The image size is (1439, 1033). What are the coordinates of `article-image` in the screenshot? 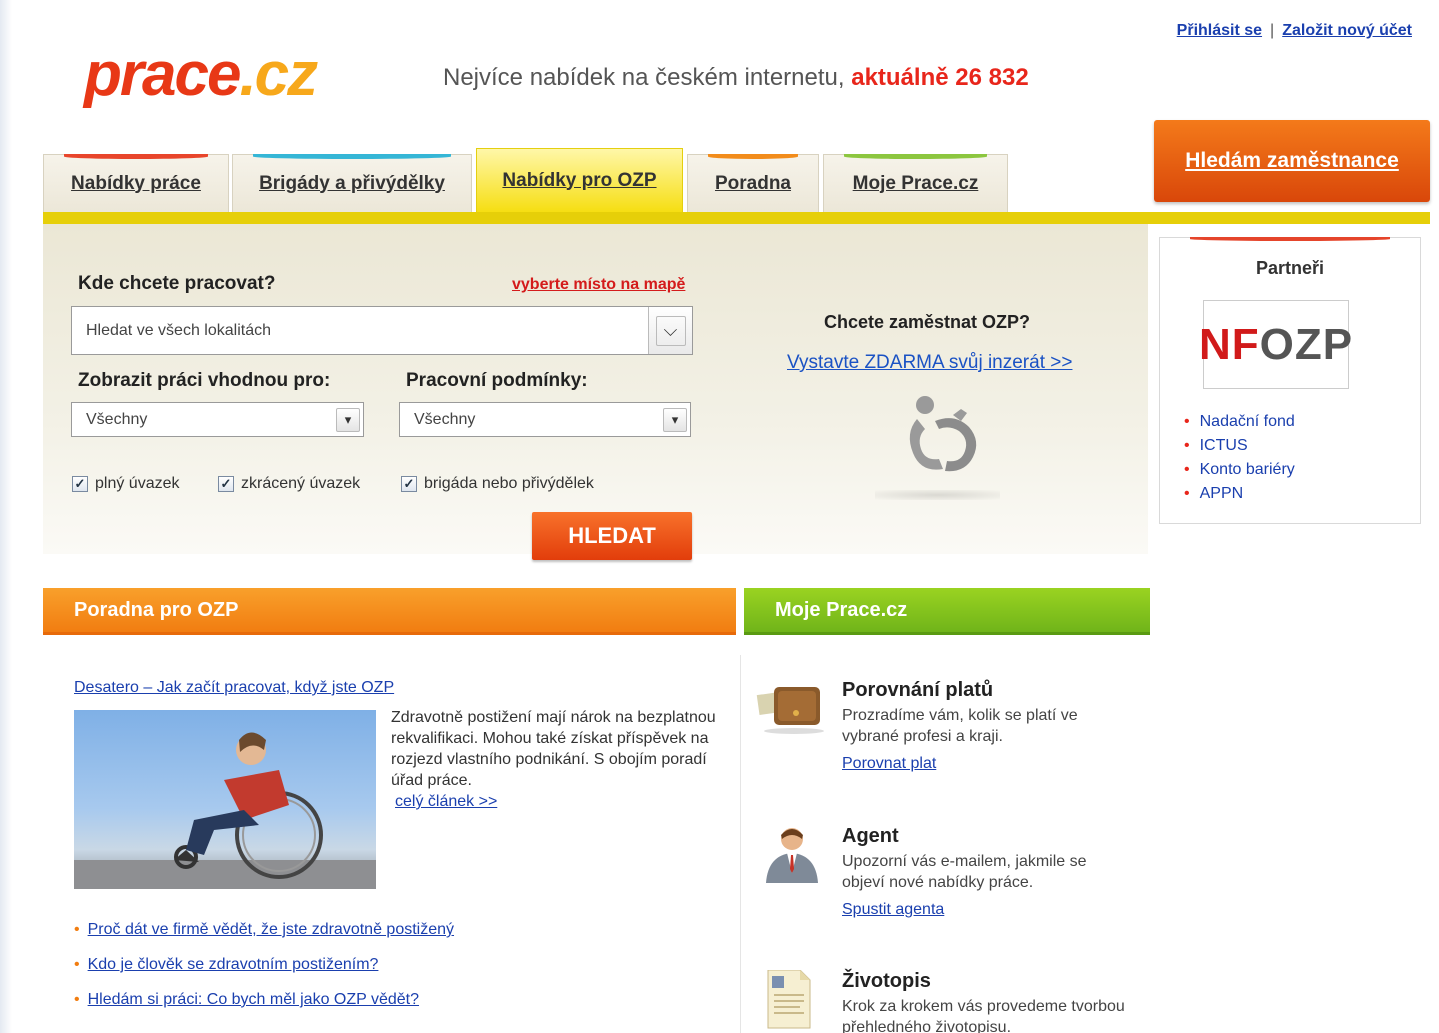 It's located at (225, 799).